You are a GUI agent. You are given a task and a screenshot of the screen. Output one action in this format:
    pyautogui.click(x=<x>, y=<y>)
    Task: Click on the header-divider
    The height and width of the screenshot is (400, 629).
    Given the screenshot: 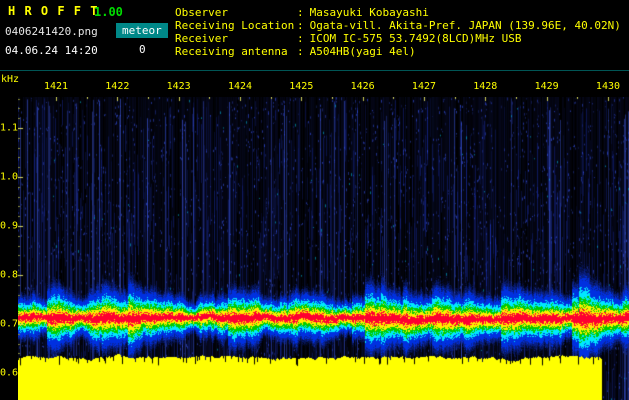 What is the action you would take?
    pyautogui.click(x=314, y=70)
    